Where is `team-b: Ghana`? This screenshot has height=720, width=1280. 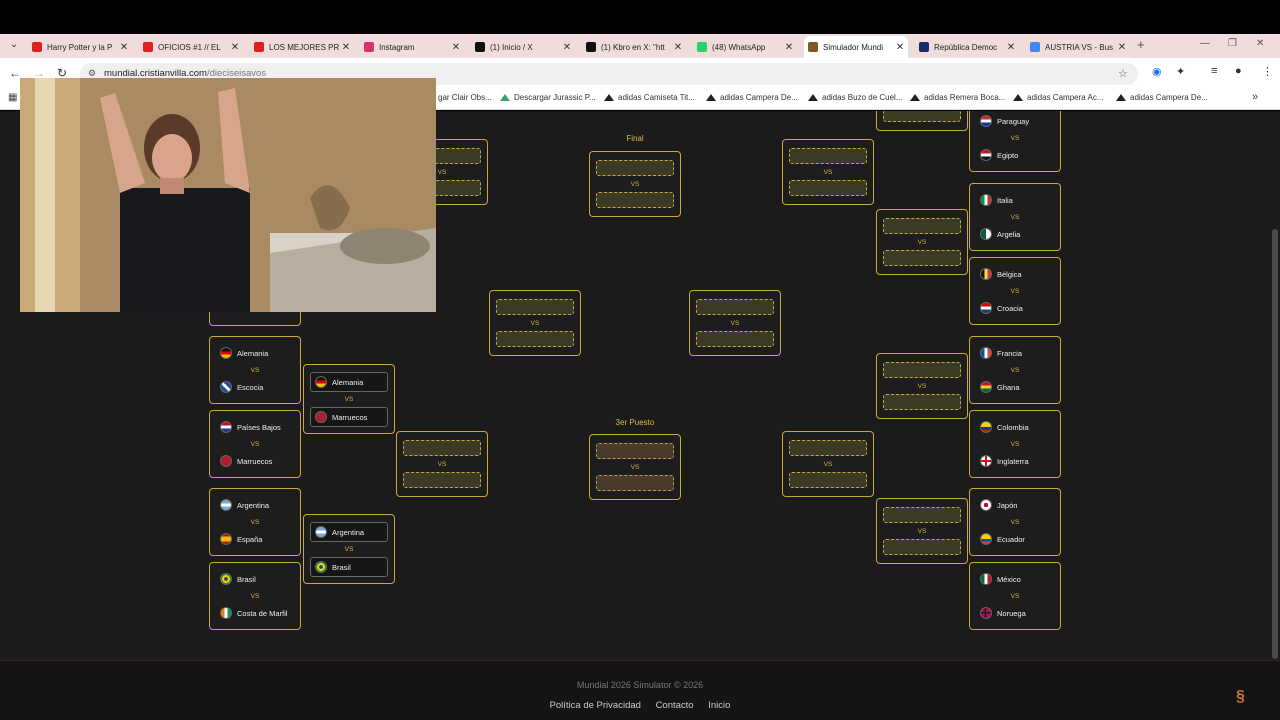
team-b: Ghana is located at coordinates (1000, 387).